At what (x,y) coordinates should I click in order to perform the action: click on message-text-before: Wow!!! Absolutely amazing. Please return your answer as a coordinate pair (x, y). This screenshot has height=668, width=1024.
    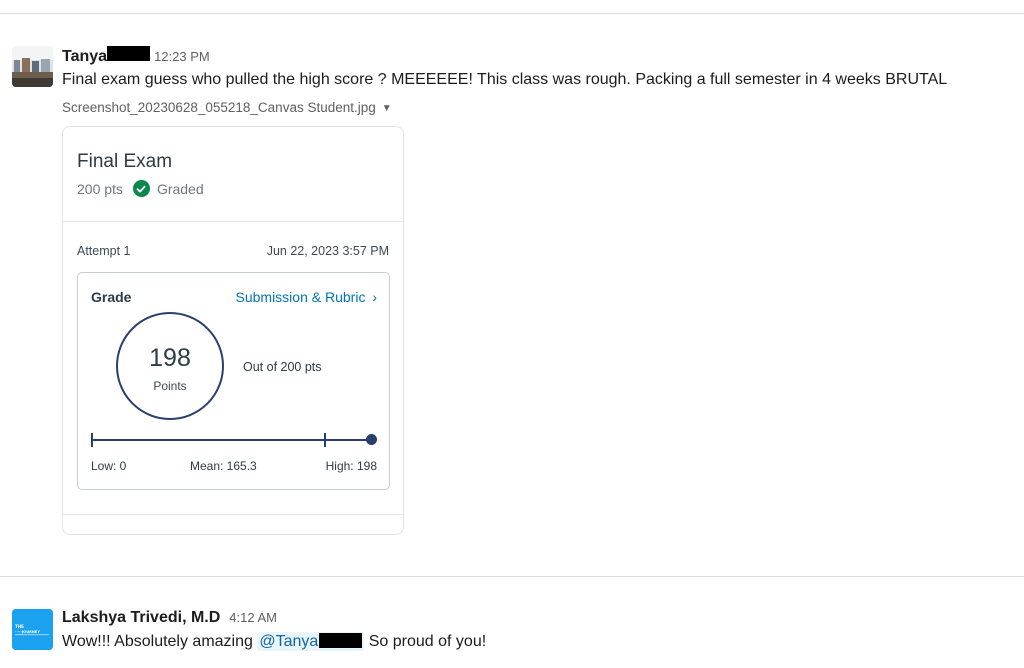
    Looking at the image, I should click on (160, 641).